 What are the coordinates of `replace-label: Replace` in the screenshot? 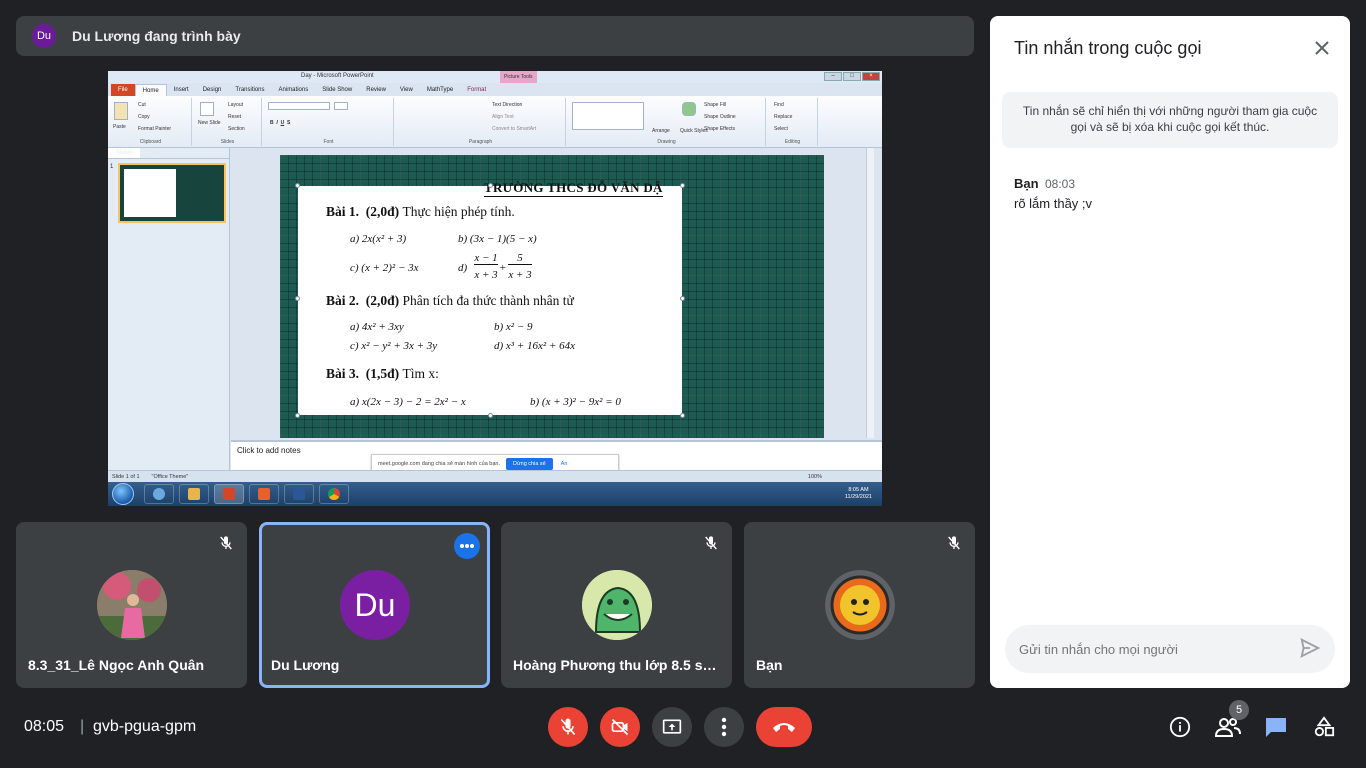 It's located at (783, 117).